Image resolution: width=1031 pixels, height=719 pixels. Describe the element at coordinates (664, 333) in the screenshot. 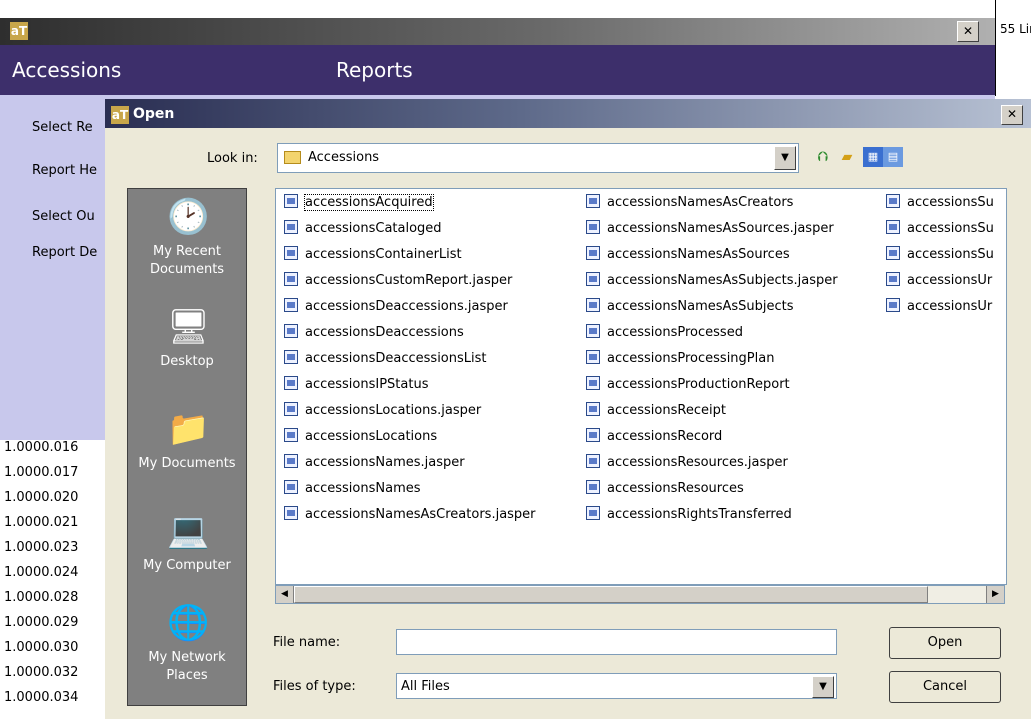

I see `file-item: accessionsProcessed` at that location.